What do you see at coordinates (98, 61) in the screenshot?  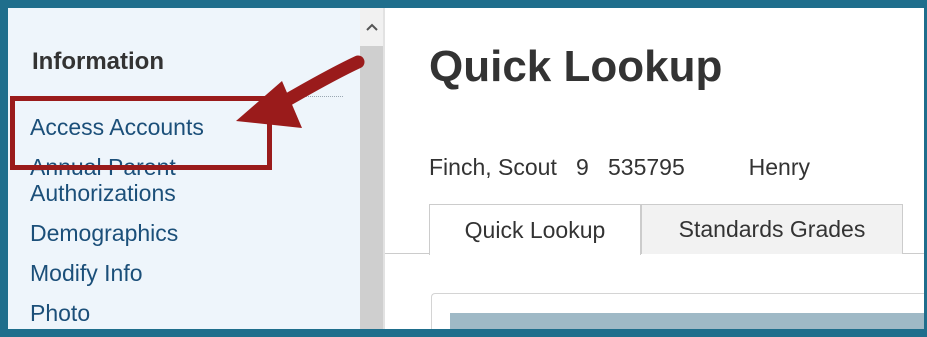 I see `sidebar-heading: Information` at bounding box center [98, 61].